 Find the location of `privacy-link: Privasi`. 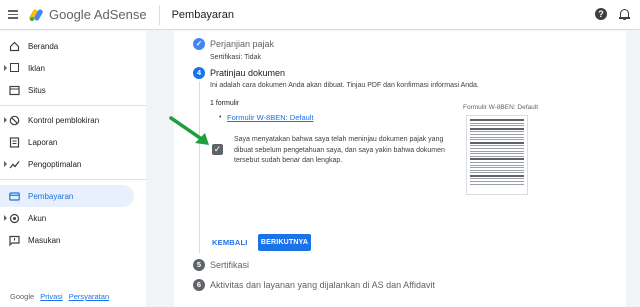

privacy-link: Privasi is located at coordinates (51, 296).